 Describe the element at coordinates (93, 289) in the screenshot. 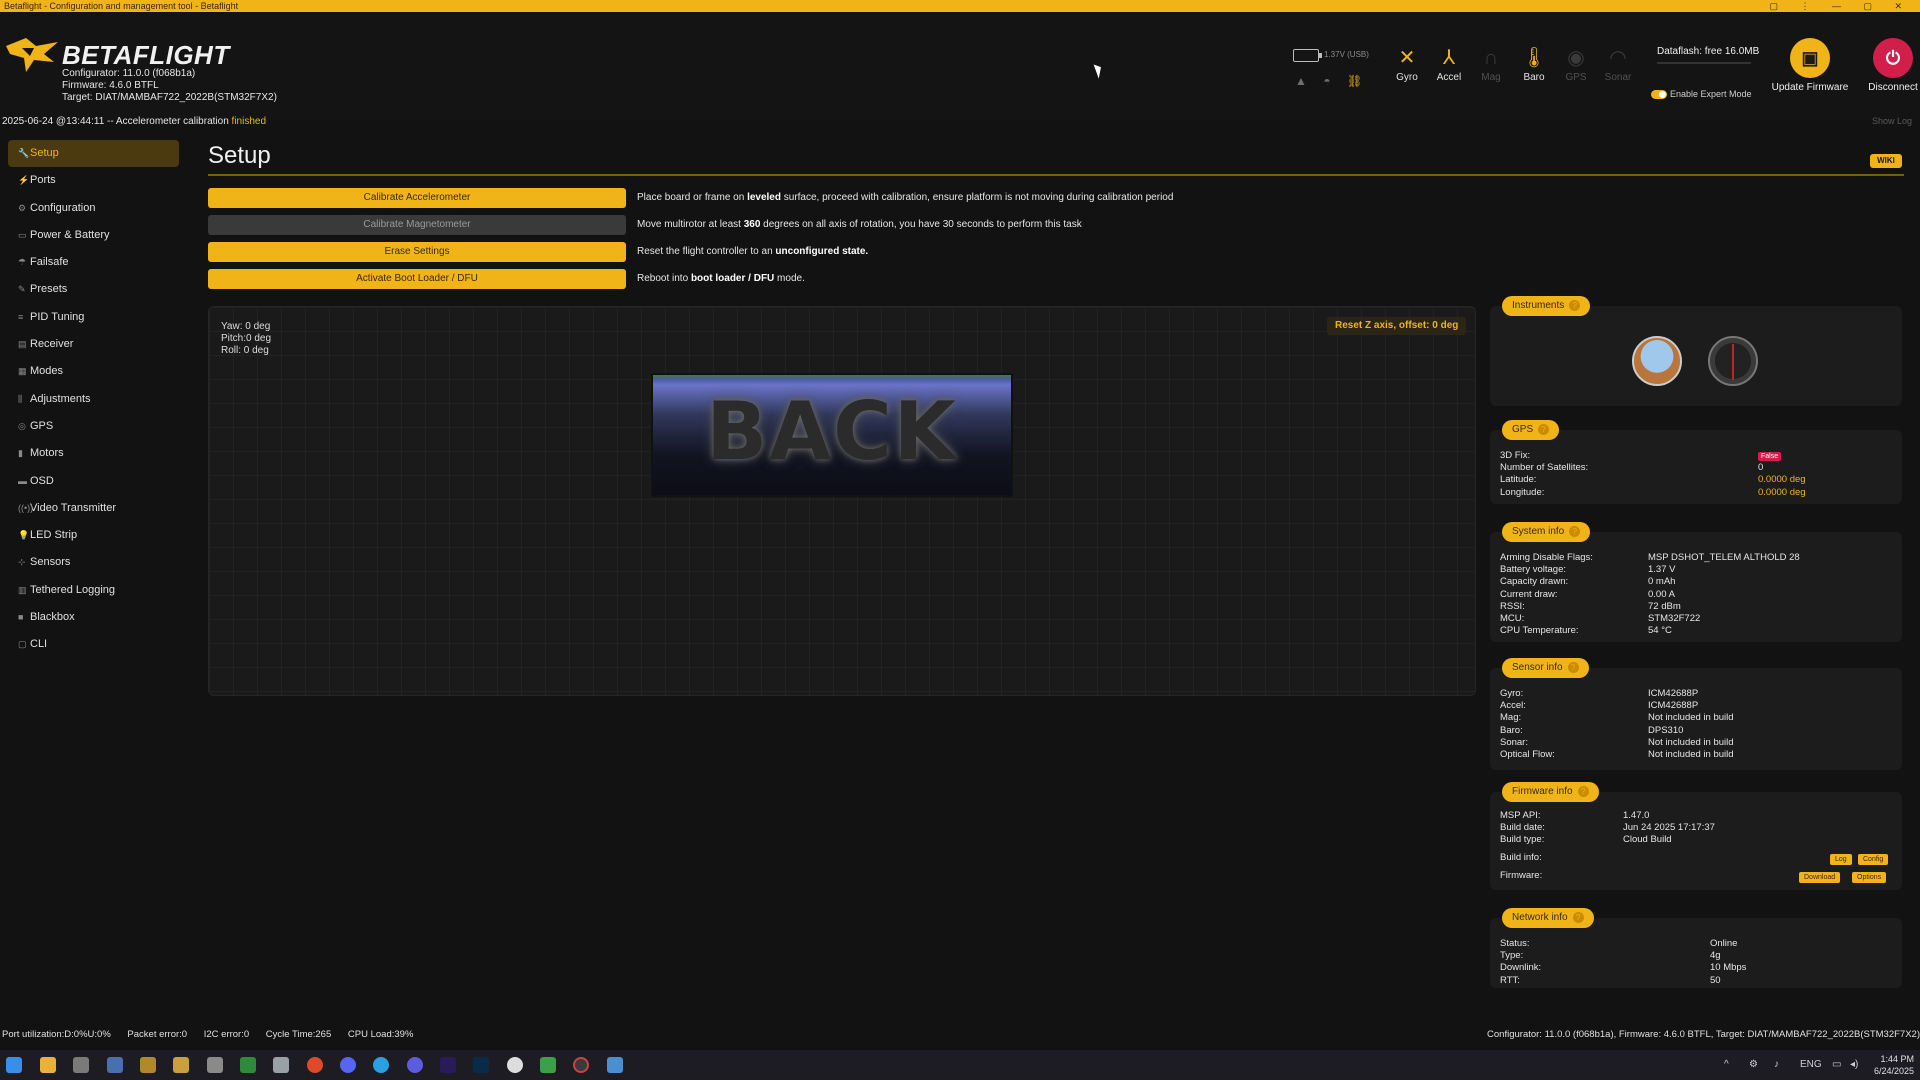

I see `sidebar-item-presets: ✎ Presets` at that location.